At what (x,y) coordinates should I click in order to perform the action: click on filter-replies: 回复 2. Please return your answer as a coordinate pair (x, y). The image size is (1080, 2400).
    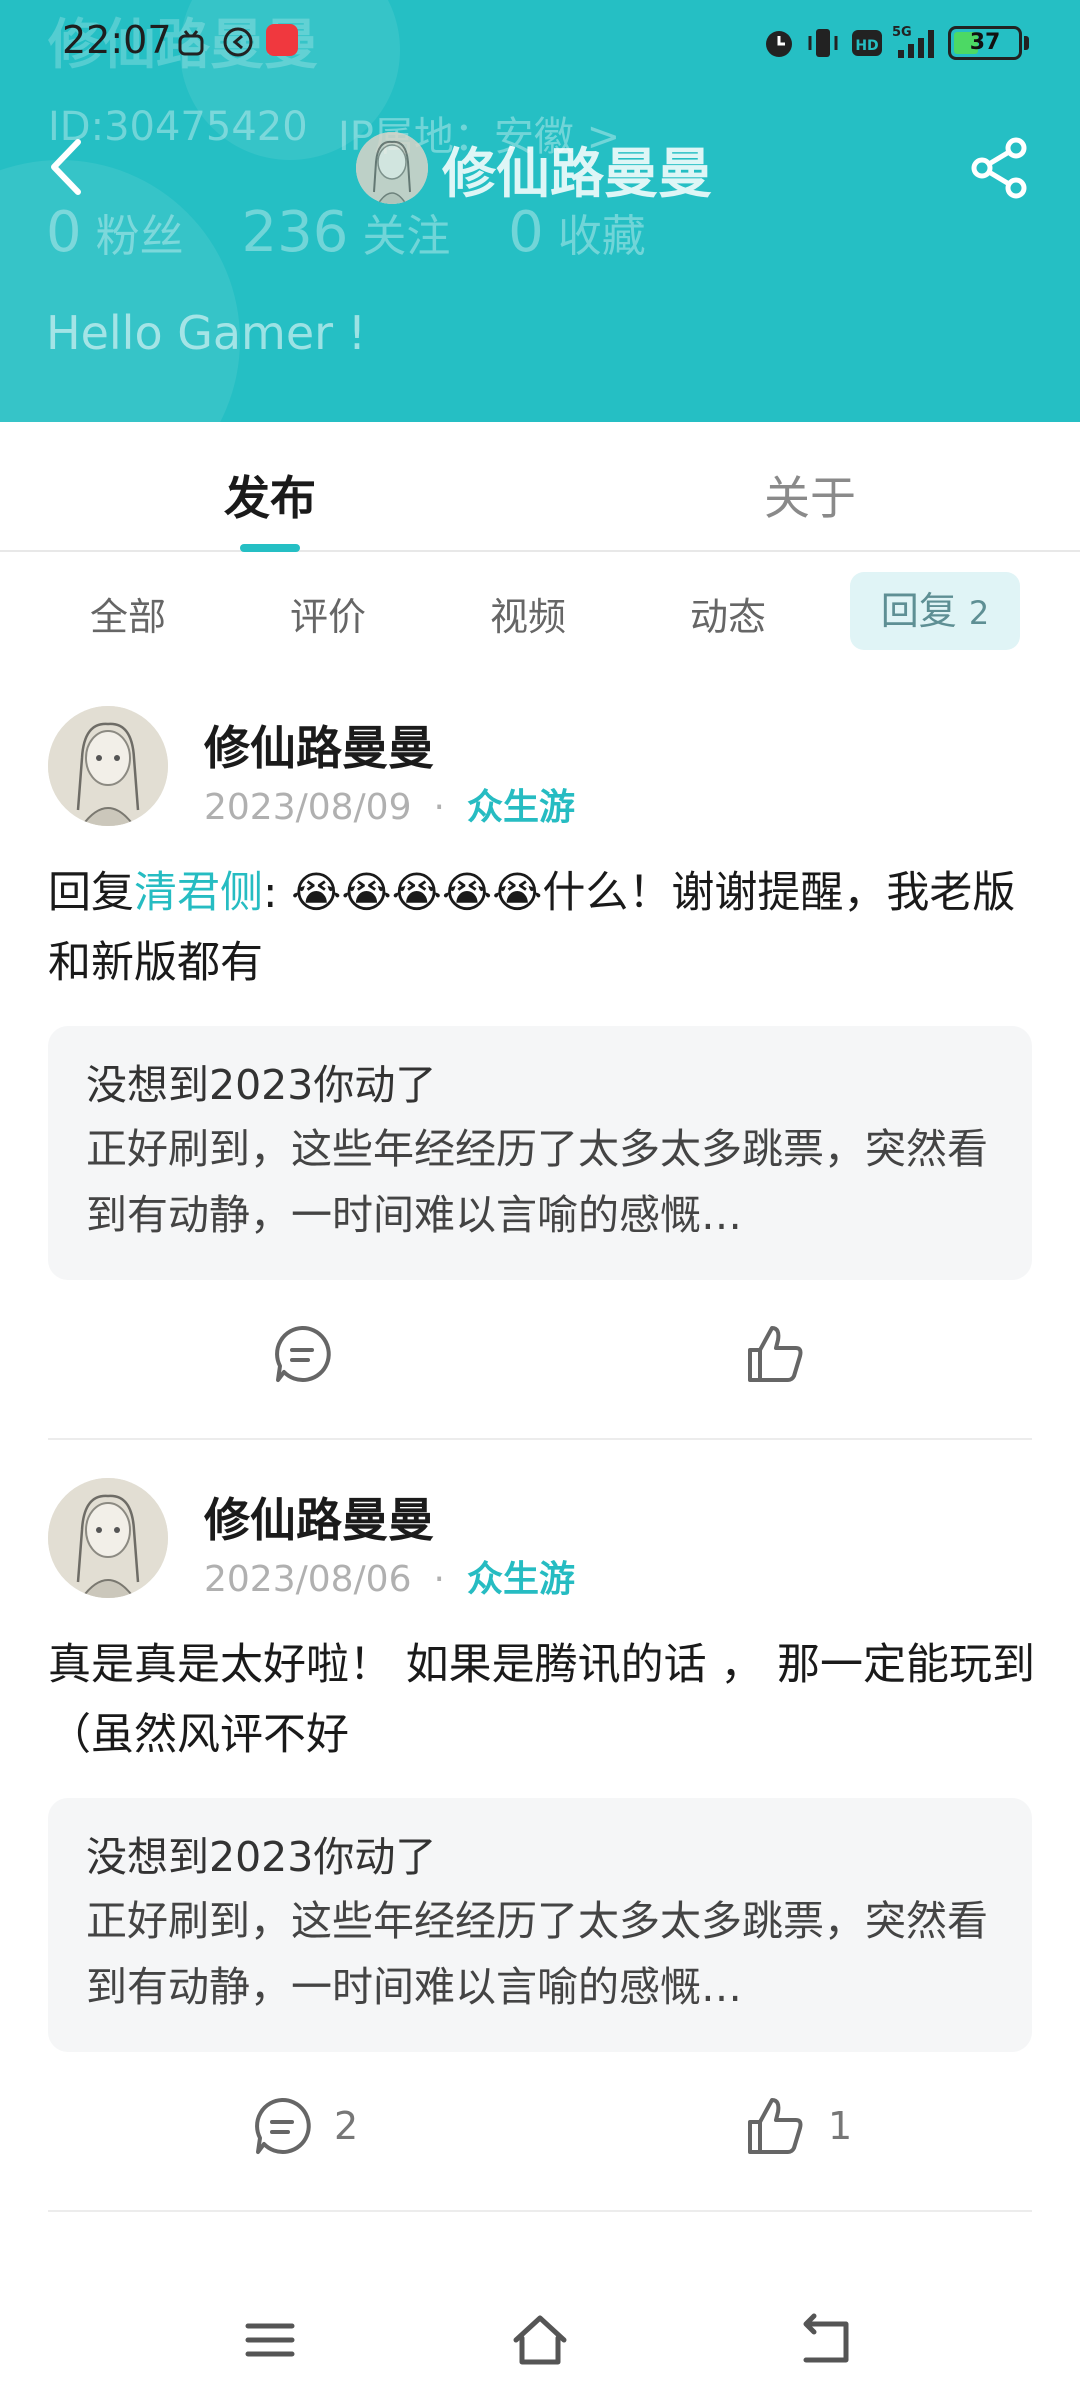
    Looking at the image, I should click on (935, 611).